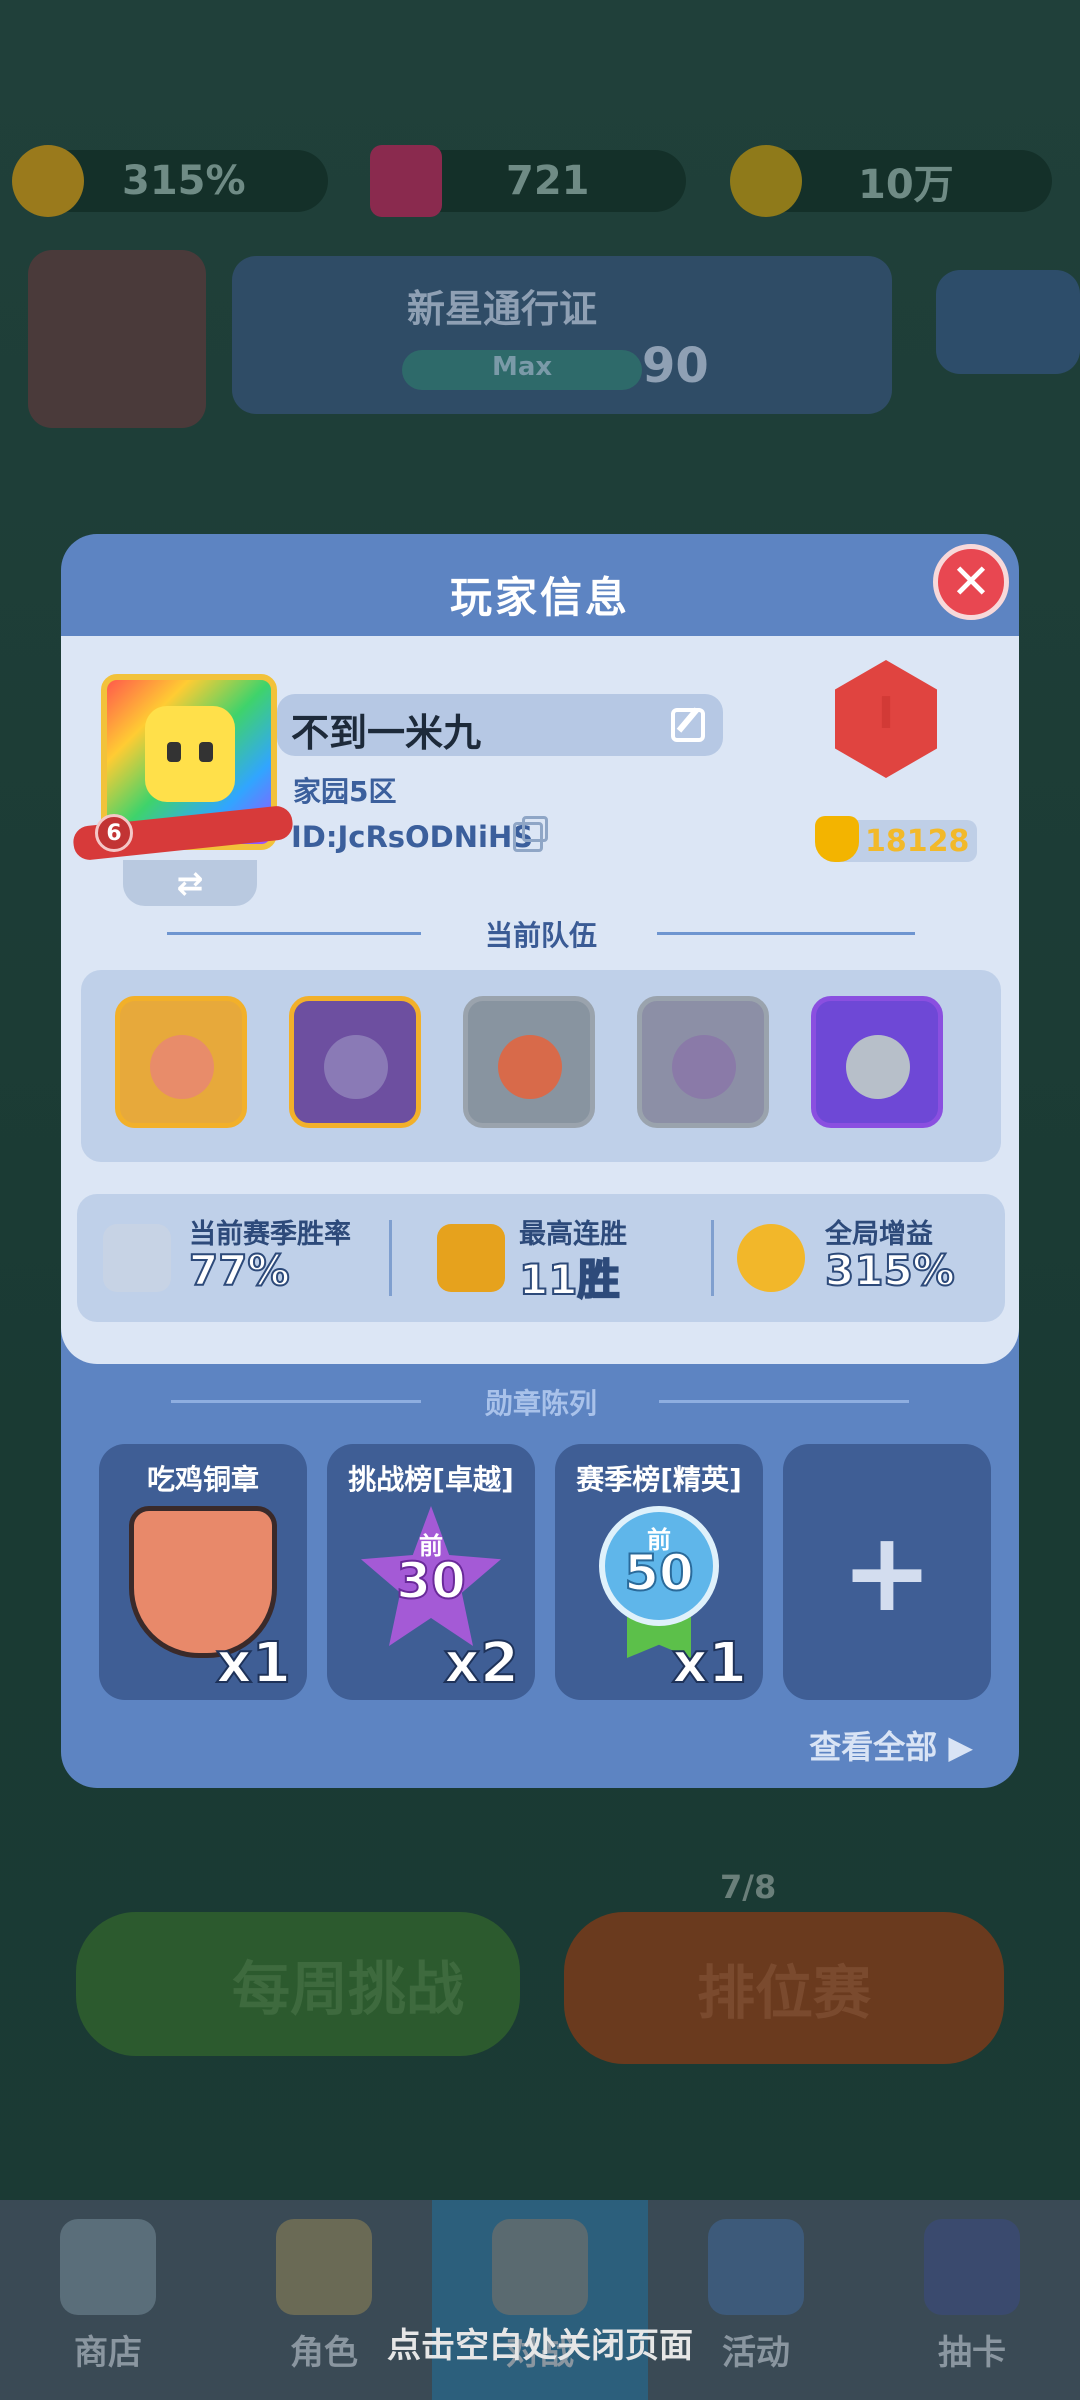 The width and height of the screenshot is (1080, 2400). Describe the element at coordinates (569, 1279) in the screenshot. I see `win-streak-value: 11胜` at that location.